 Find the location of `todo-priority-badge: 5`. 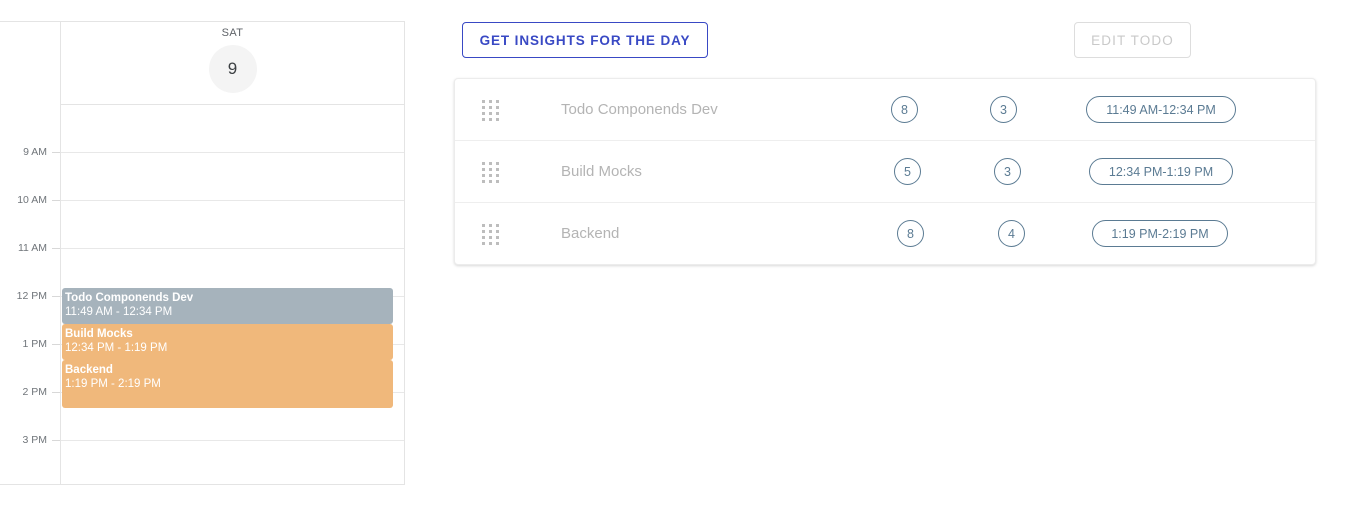

todo-priority-badge: 5 is located at coordinates (907, 171).